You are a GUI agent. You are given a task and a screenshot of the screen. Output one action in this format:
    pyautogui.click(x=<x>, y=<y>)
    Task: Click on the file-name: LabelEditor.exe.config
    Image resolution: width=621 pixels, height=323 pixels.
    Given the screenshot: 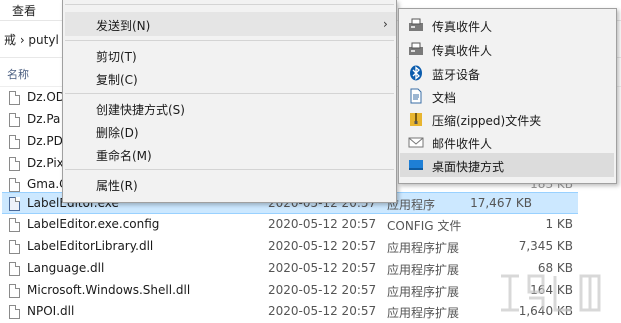 What is the action you would take?
    pyautogui.click(x=93, y=224)
    